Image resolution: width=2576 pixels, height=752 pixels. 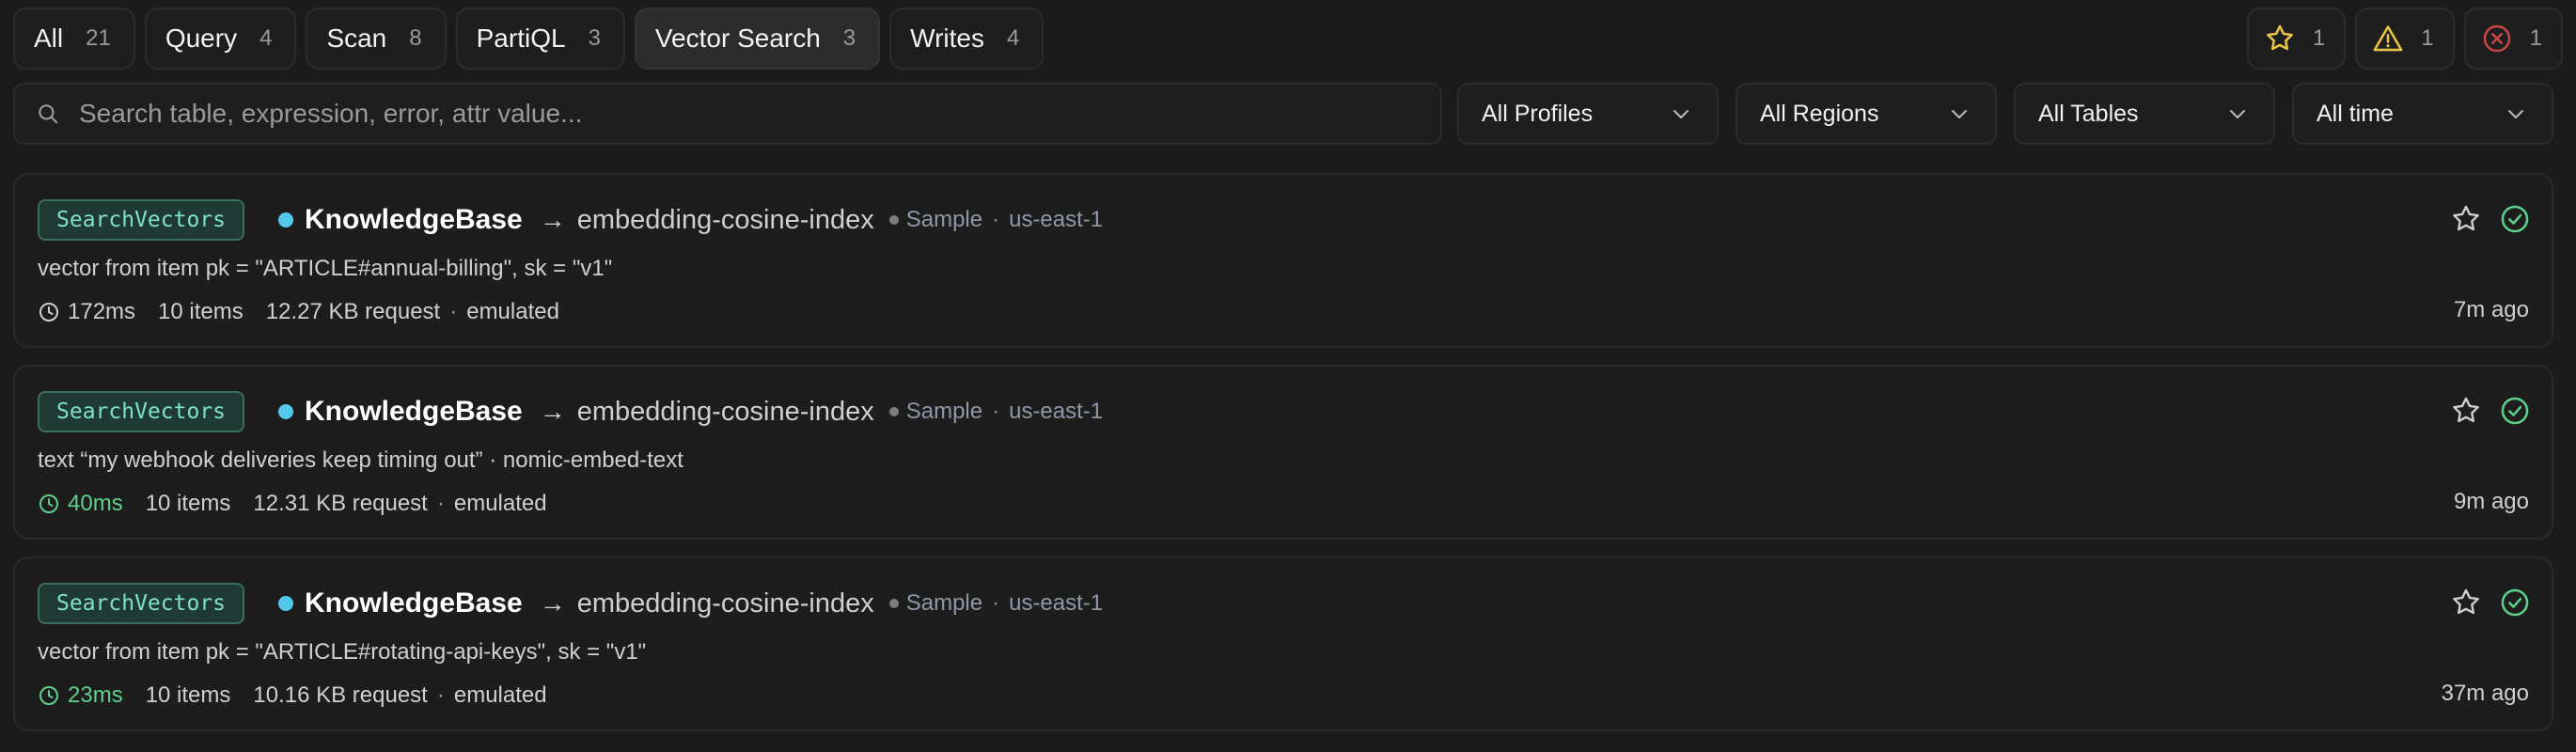 What do you see at coordinates (738, 38) in the screenshot?
I see `tab-label: Vector Search` at bounding box center [738, 38].